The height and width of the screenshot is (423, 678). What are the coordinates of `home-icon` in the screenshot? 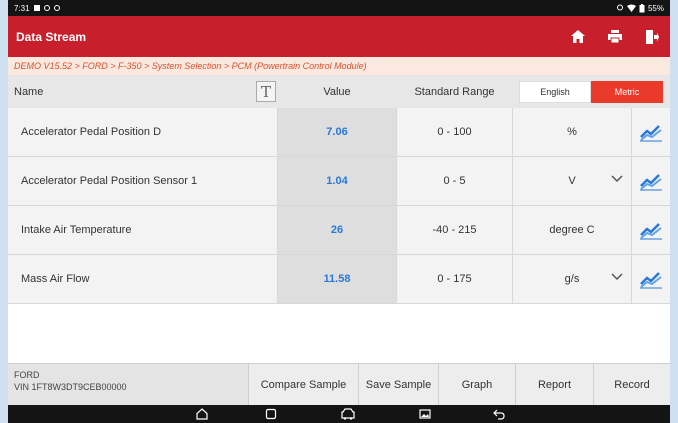 It's located at (577, 36).